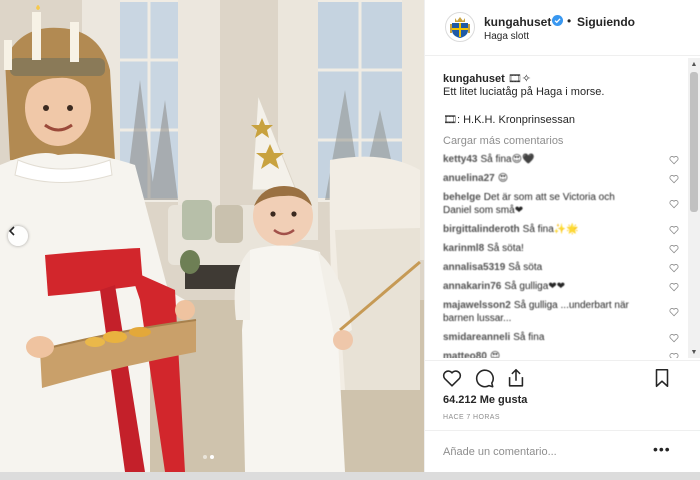 This screenshot has width=700, height=480. I want to click on carousel-dot-active, so click(212, 457).